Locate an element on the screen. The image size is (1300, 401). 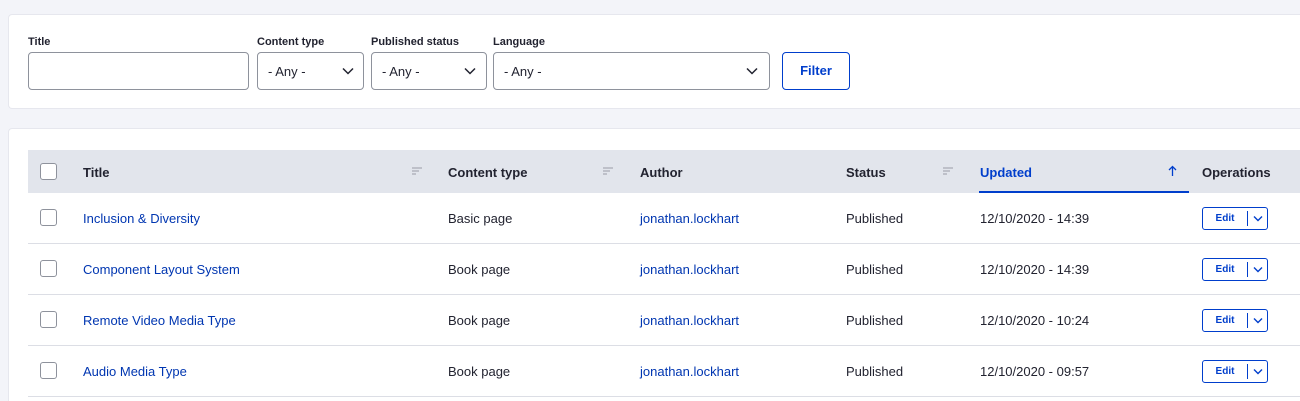
content-type-filter-label: Content type is located at coordinates (291, 42).